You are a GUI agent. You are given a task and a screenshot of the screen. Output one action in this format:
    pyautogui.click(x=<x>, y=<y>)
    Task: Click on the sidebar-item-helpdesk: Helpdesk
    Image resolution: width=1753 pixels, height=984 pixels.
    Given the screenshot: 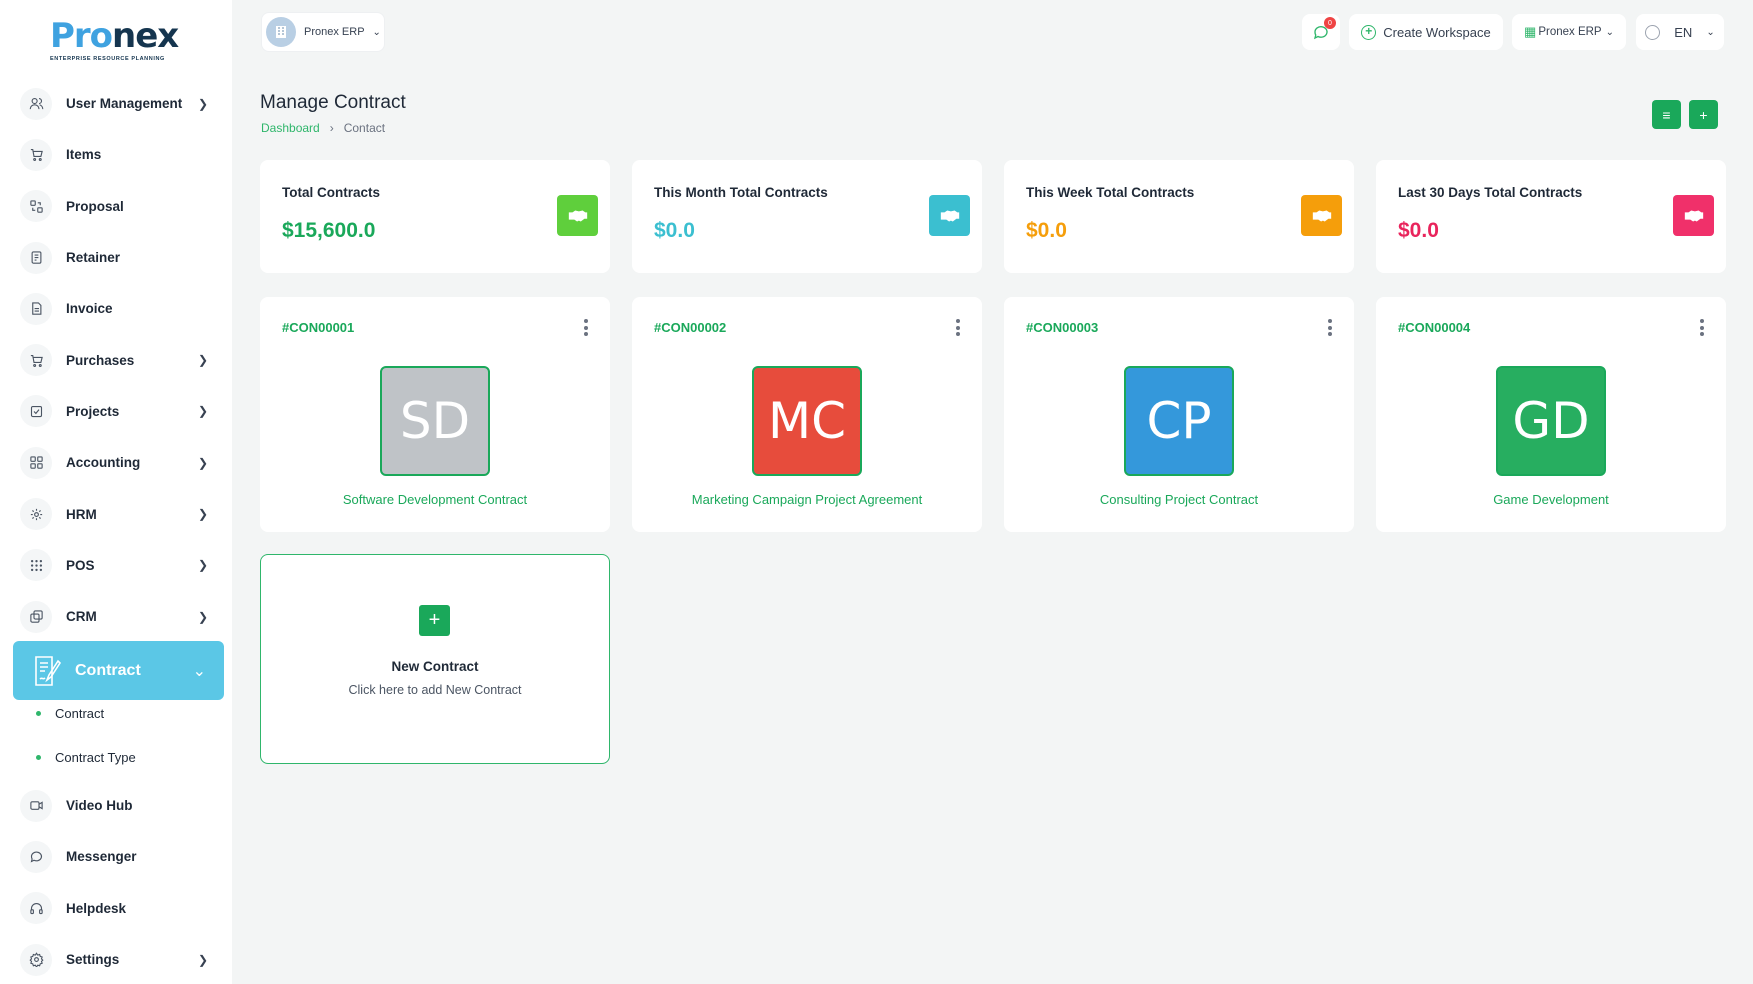 What is the action you would take?
    pyautogui.click(x=119, y=908)
    